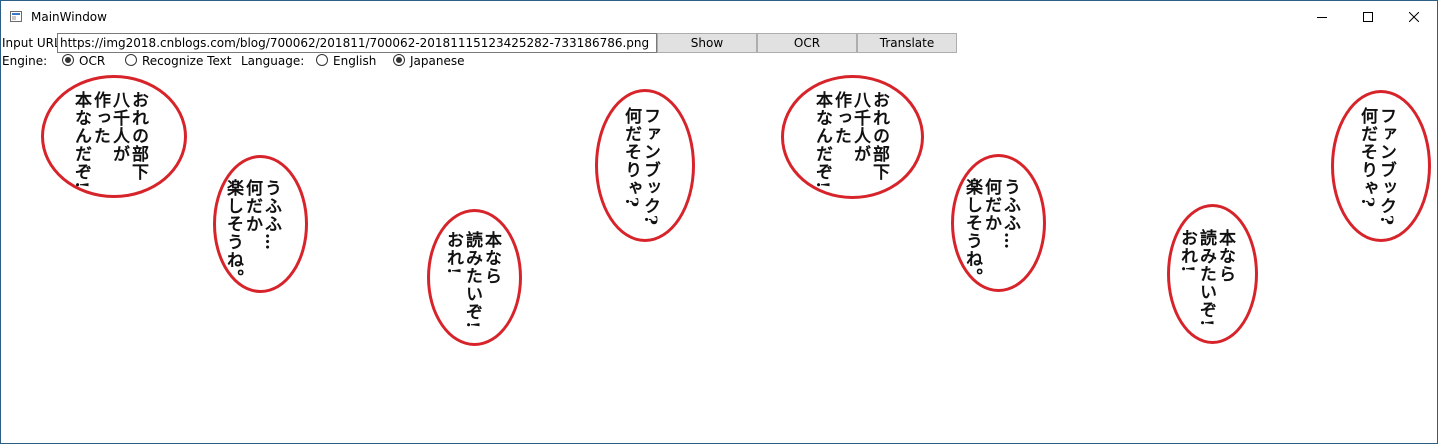  Describe the element at coordinates (186, 61) in the screenshot. I see `engine-recognize-text-label: Recognize Text` at that location.